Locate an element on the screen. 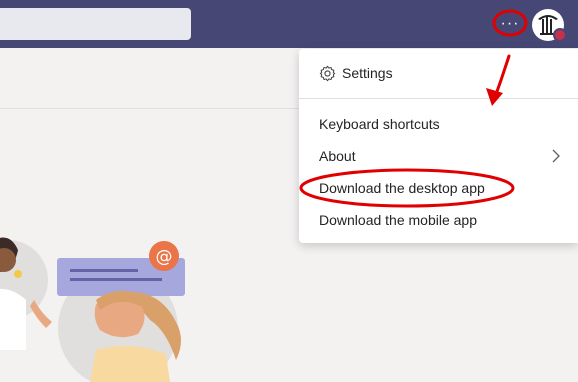  menu-item-label: Settings is located at coordinates (367, 73).